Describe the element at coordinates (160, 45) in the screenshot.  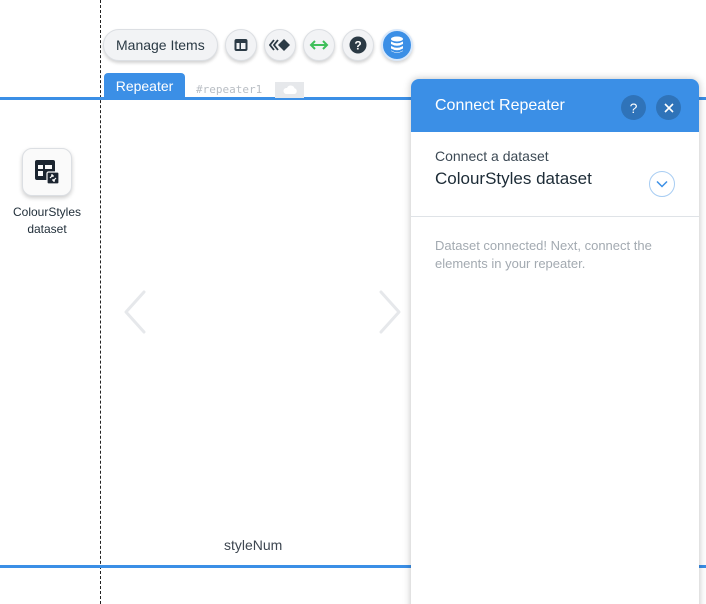
I see `manage-items-button: Manage Items` at that location.